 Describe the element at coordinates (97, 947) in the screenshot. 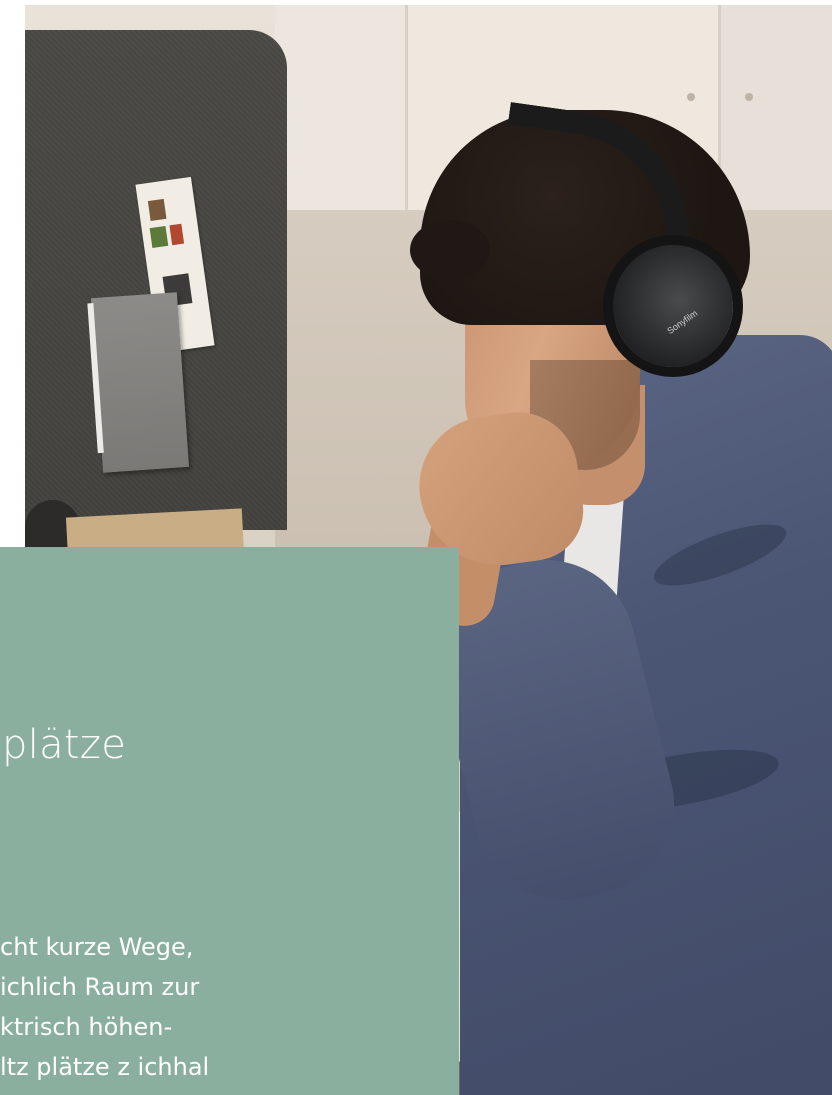

I see `panel-body-line: cht kurze Wege,` at that location.